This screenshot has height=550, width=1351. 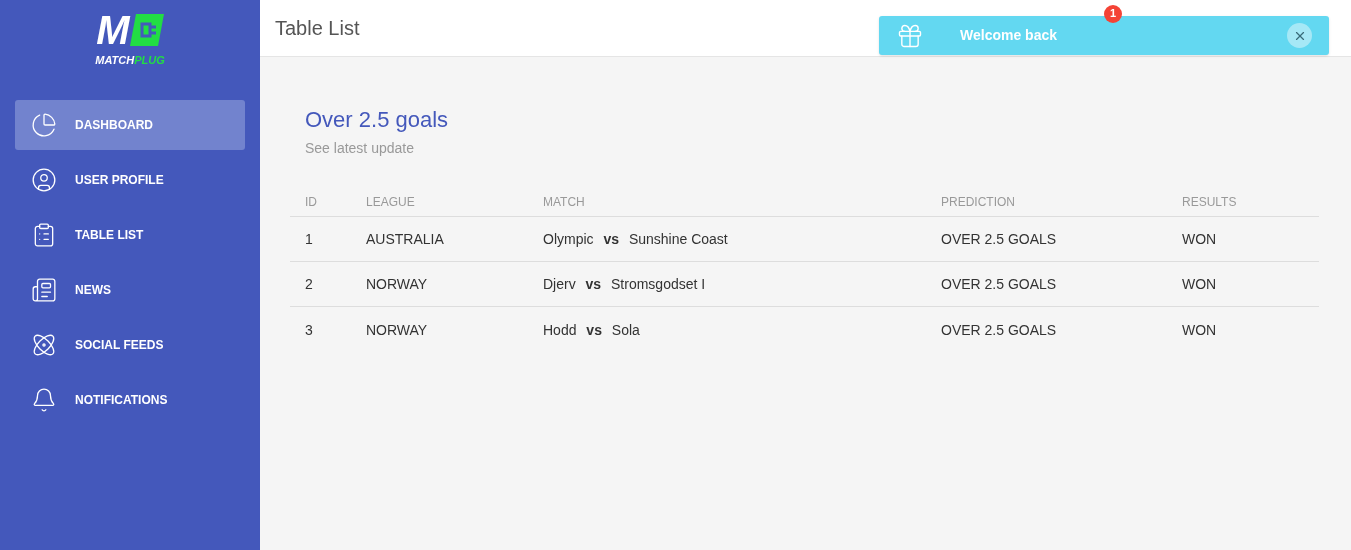 What do you see at coordinates (130, 180) in the screenshot?
I see `nav-item: USER PROFILE` at bounding box center [130, 180].